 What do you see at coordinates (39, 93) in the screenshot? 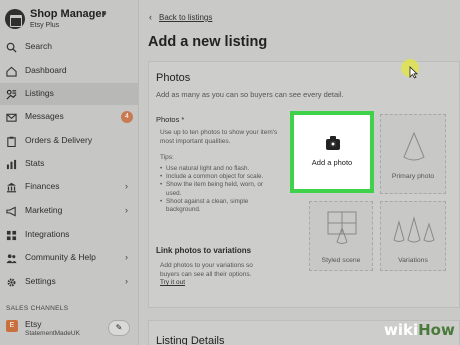
I see `sidebar-item-label: Listings` at bounding box center [39, 93].